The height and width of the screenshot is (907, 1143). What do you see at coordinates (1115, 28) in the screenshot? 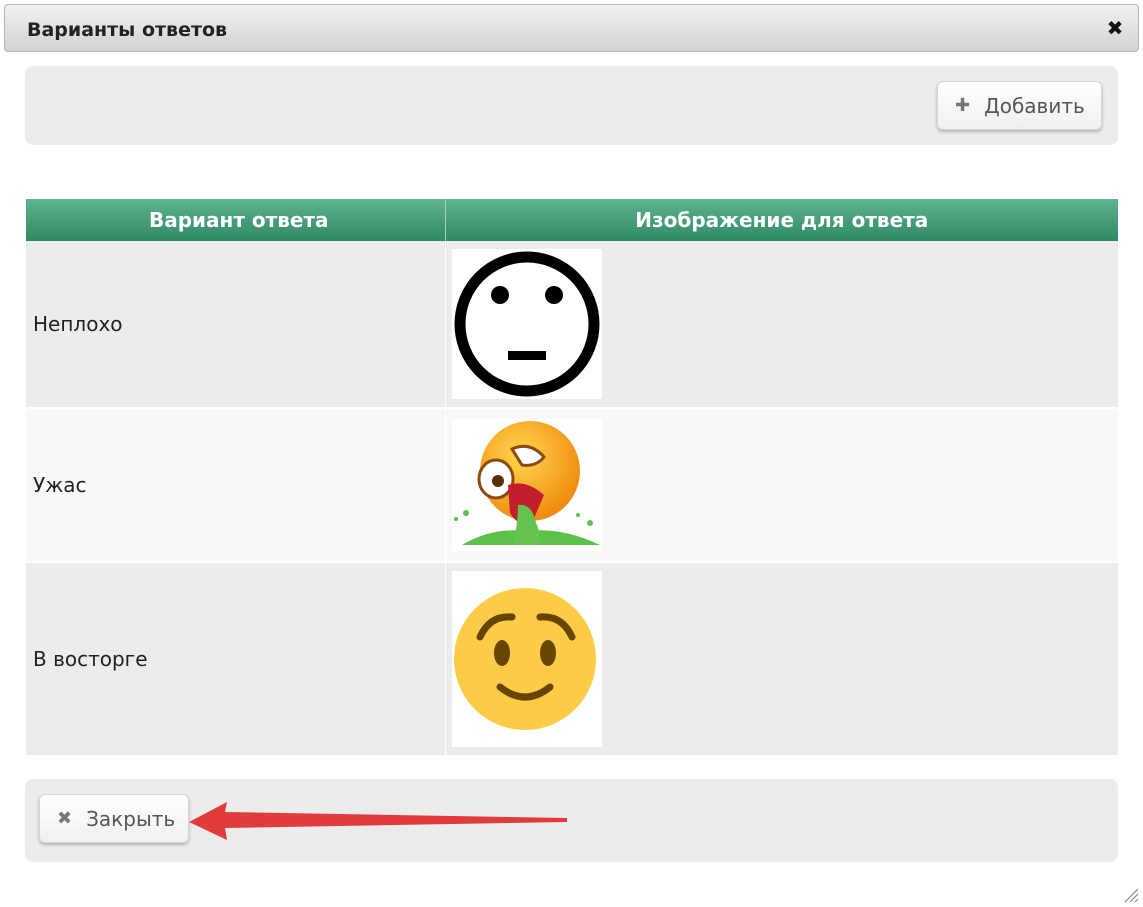
I see `close-icon: ✖` at bounding box center [1115, 28].